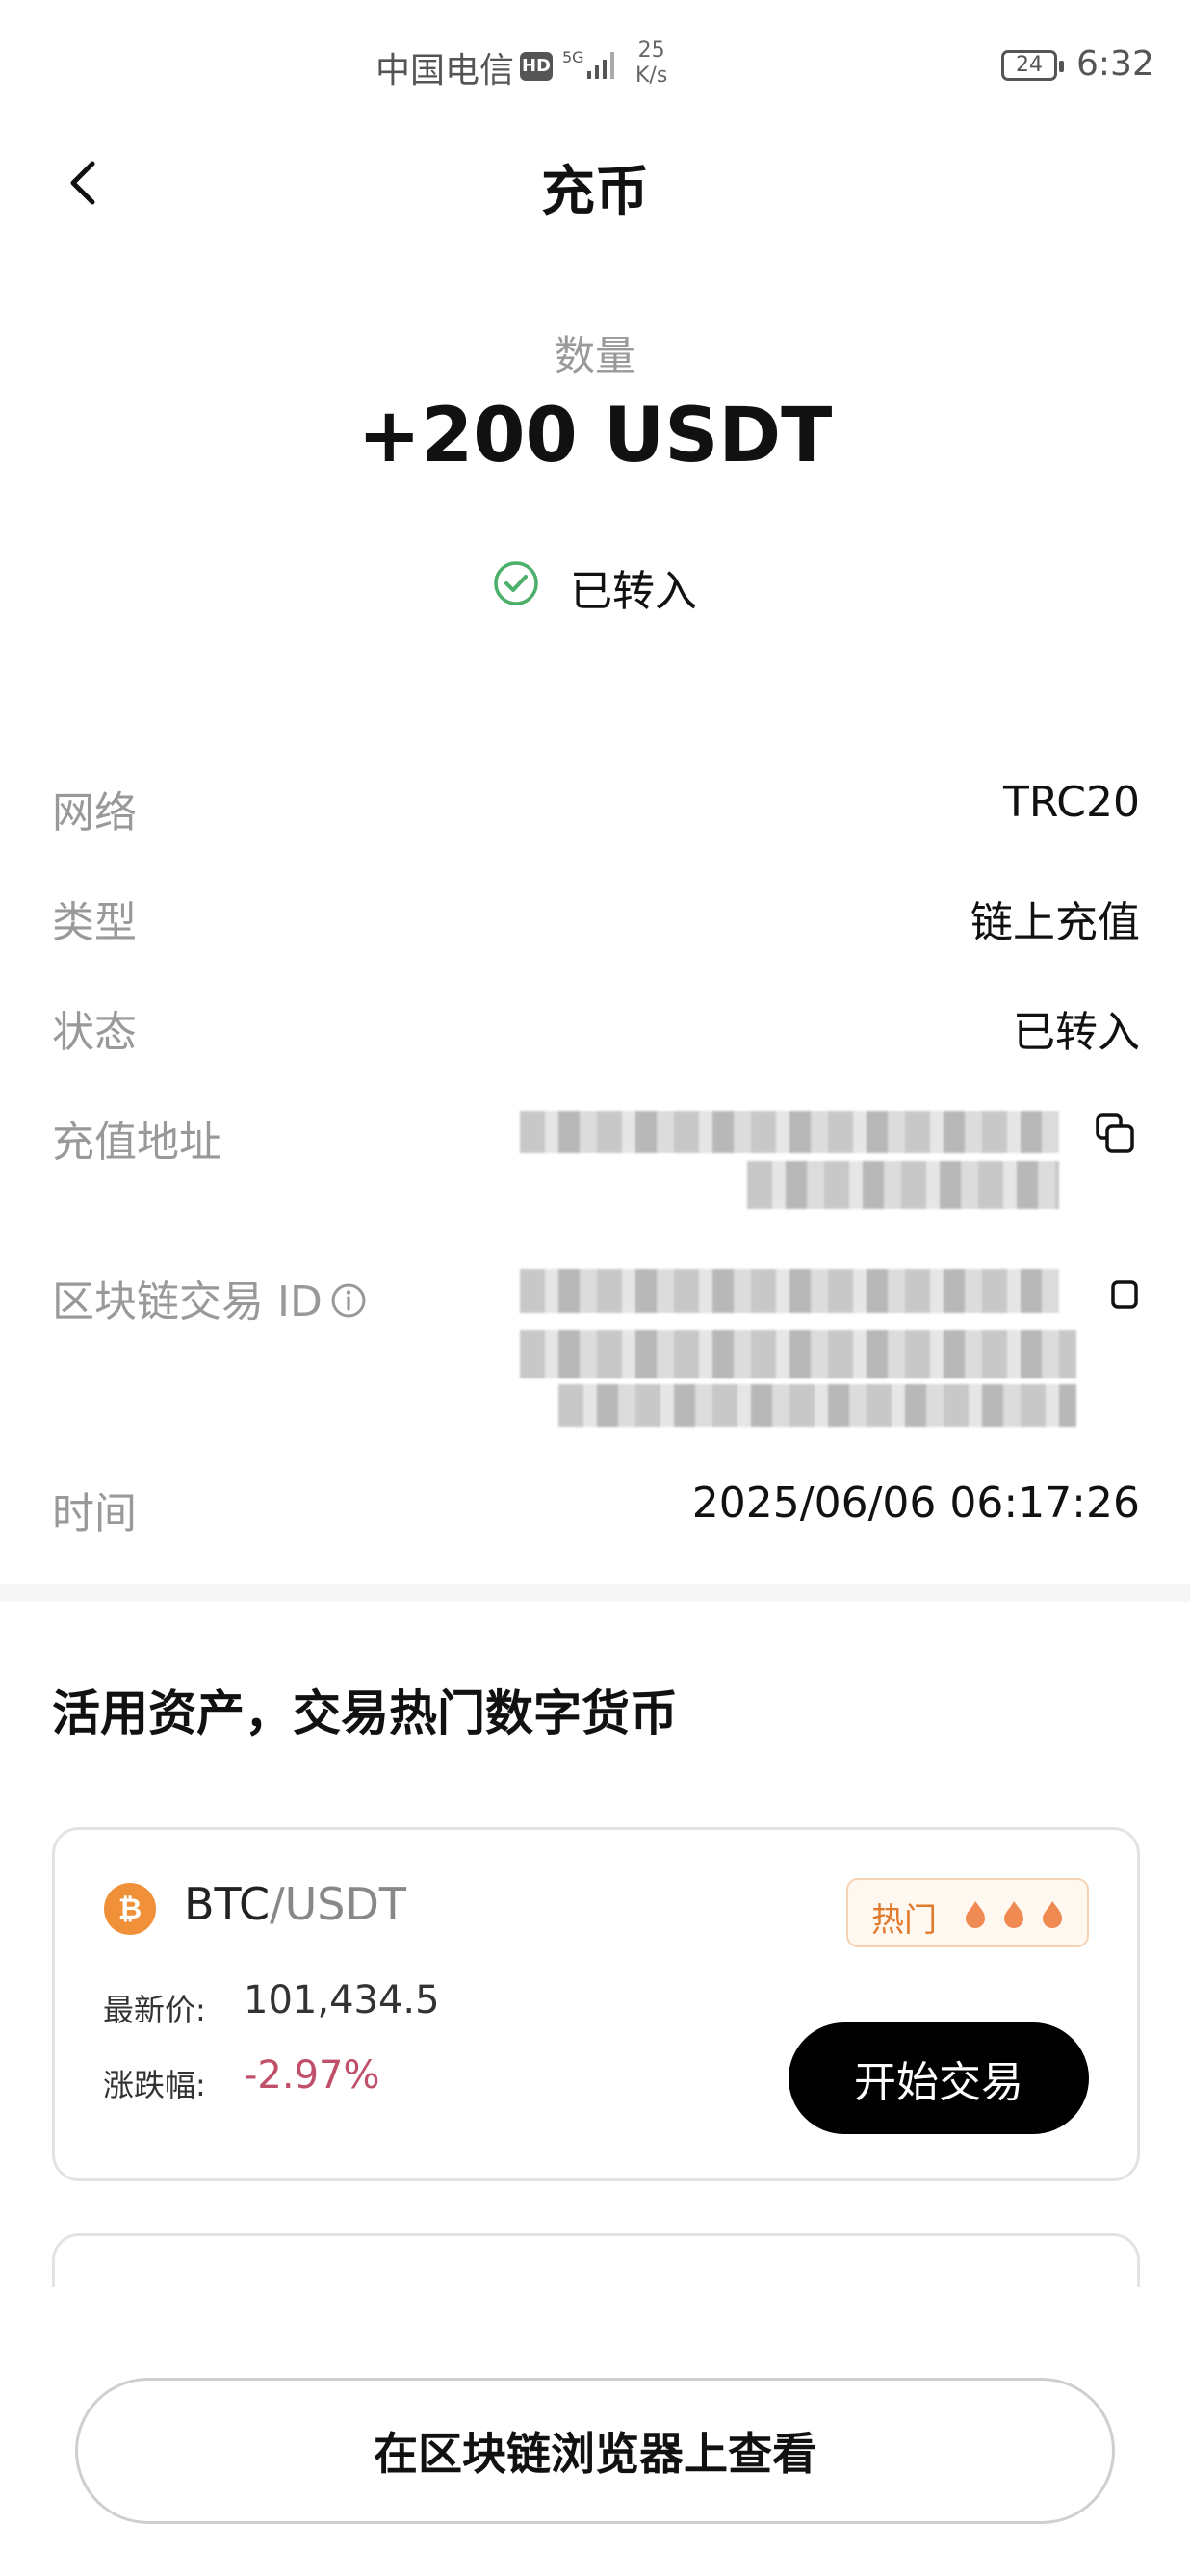 The image size is (1190, 2576). What do you see at coordinates (312, 2075) in the screenshot?
I see `change-value: -2.97%` at bounding box center [312, 2075].